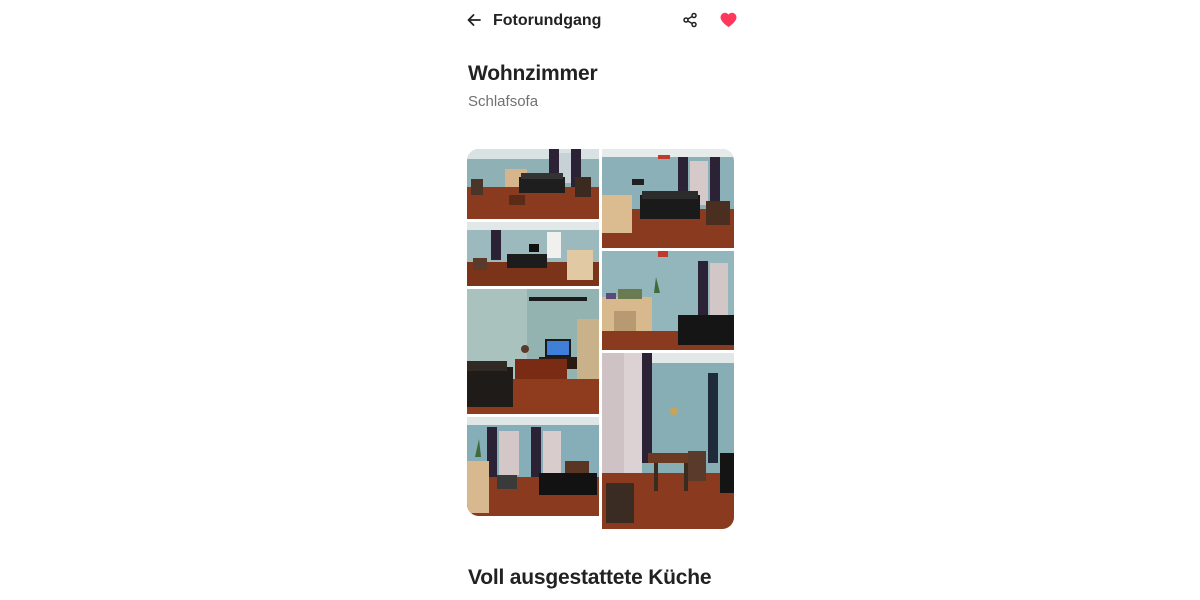  What do you see at coordinates (503, 101) in the screenshot?
I see `room-subtitle: Schlafsofa` at bounding box center [503, 101].